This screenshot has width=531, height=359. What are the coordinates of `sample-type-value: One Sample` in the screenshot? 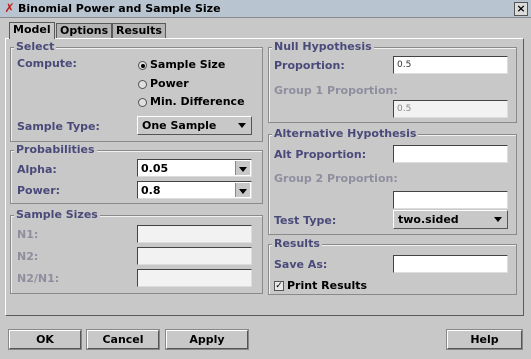 It's located at (179, 125).